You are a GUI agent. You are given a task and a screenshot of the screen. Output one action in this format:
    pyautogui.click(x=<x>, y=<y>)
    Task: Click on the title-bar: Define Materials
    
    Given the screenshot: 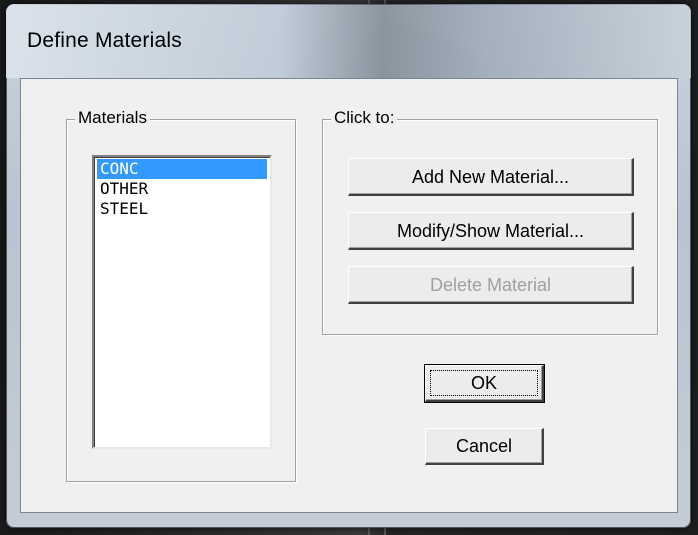 What is the action you would take?
    pyautogui.click(x=348, y=41)
    